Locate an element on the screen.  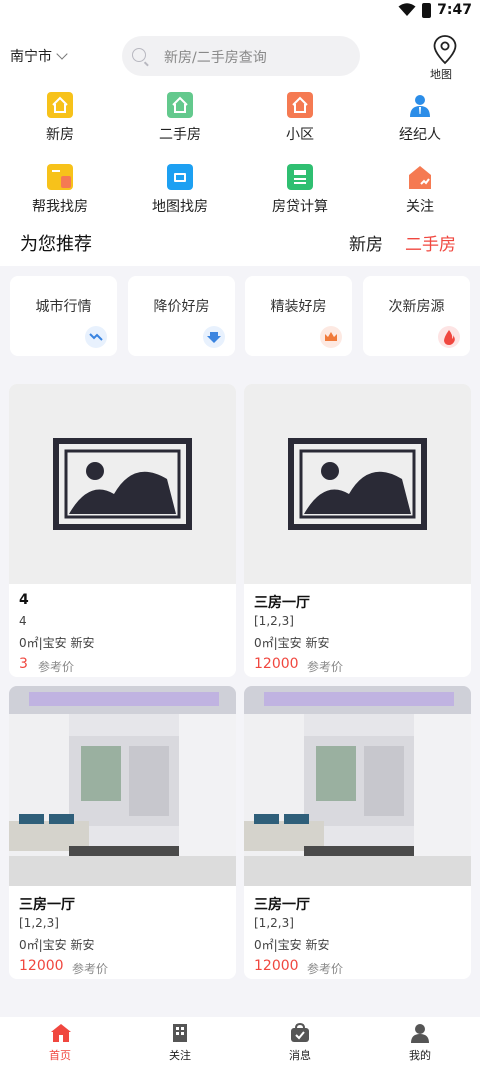
fire-icon is located at coordinates (449, 337).